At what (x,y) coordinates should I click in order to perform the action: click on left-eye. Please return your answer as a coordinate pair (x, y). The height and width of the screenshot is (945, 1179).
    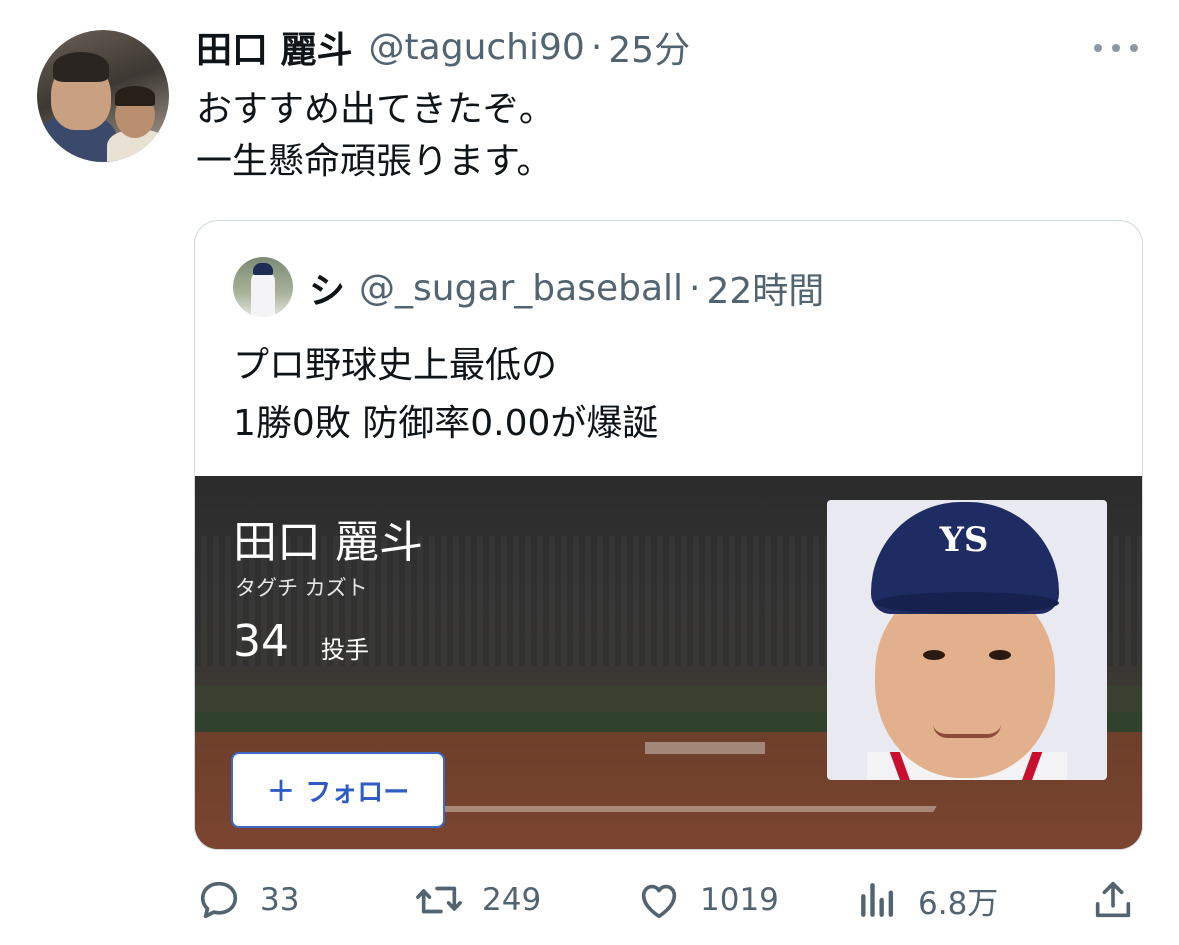
    Looking at the image, I should click on (934, 655).